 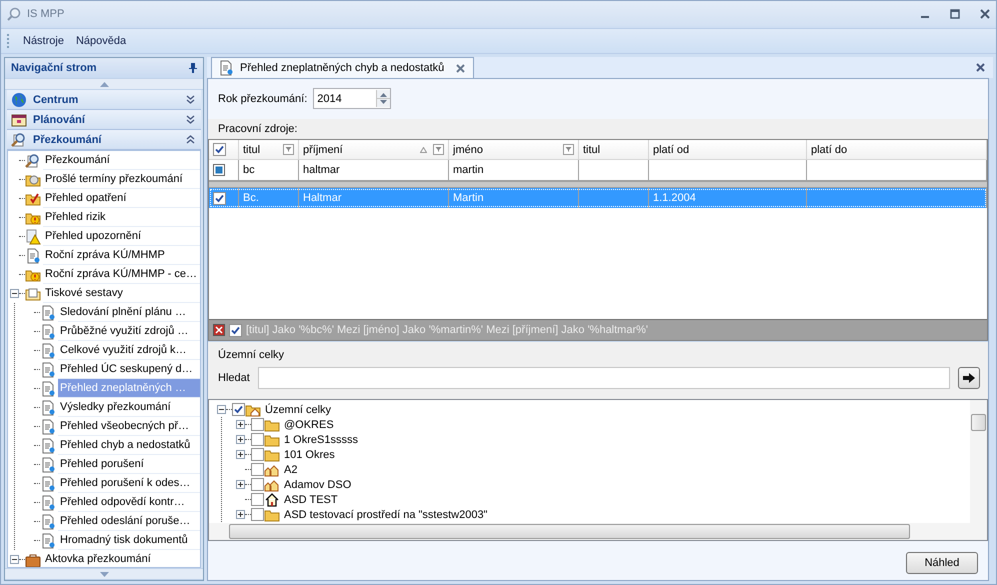 What do you see at coordinates (121, 293) in the screenshot?
I see `tree-item: Tiskové sestavy` at bounding box center [121, 293].